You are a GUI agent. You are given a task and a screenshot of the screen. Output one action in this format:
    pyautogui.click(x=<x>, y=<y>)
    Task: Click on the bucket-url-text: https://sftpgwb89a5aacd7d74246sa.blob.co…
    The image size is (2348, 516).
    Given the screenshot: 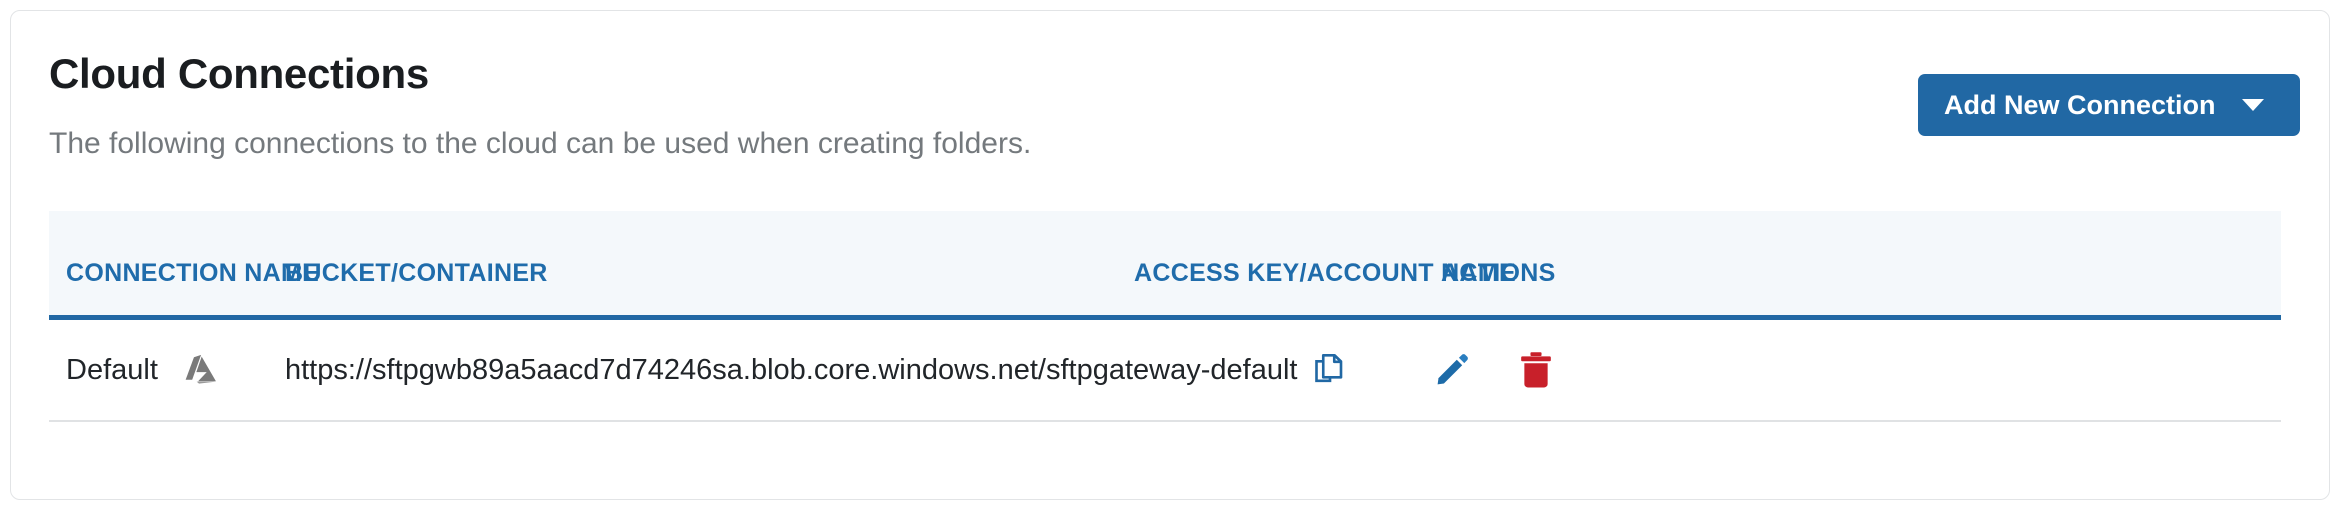 What is the action you would take?
    pyautogui.click(x=791, y=369)
    